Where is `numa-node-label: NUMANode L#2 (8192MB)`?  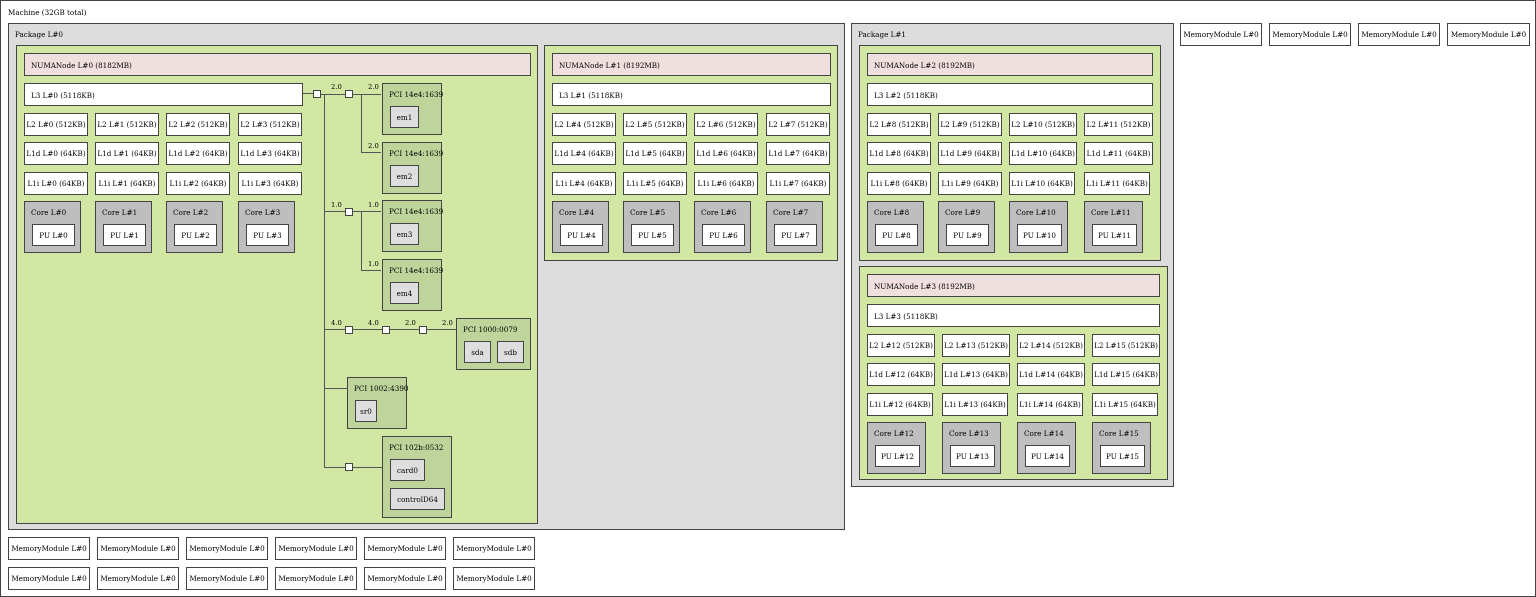
numa-node-label: NUMANode L#2 (8192MB) is located at coordinates (924, 65).